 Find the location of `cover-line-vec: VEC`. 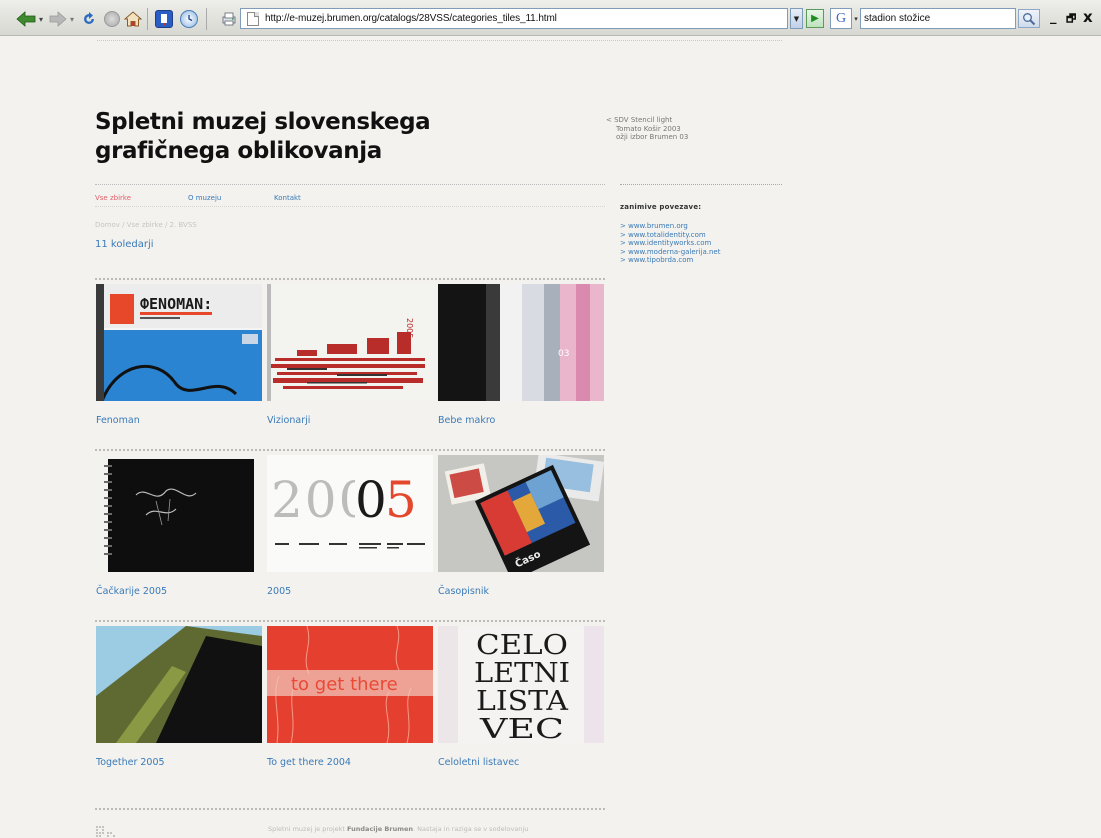

cover-line-vec: VEC is located at coordinates (521, 728).